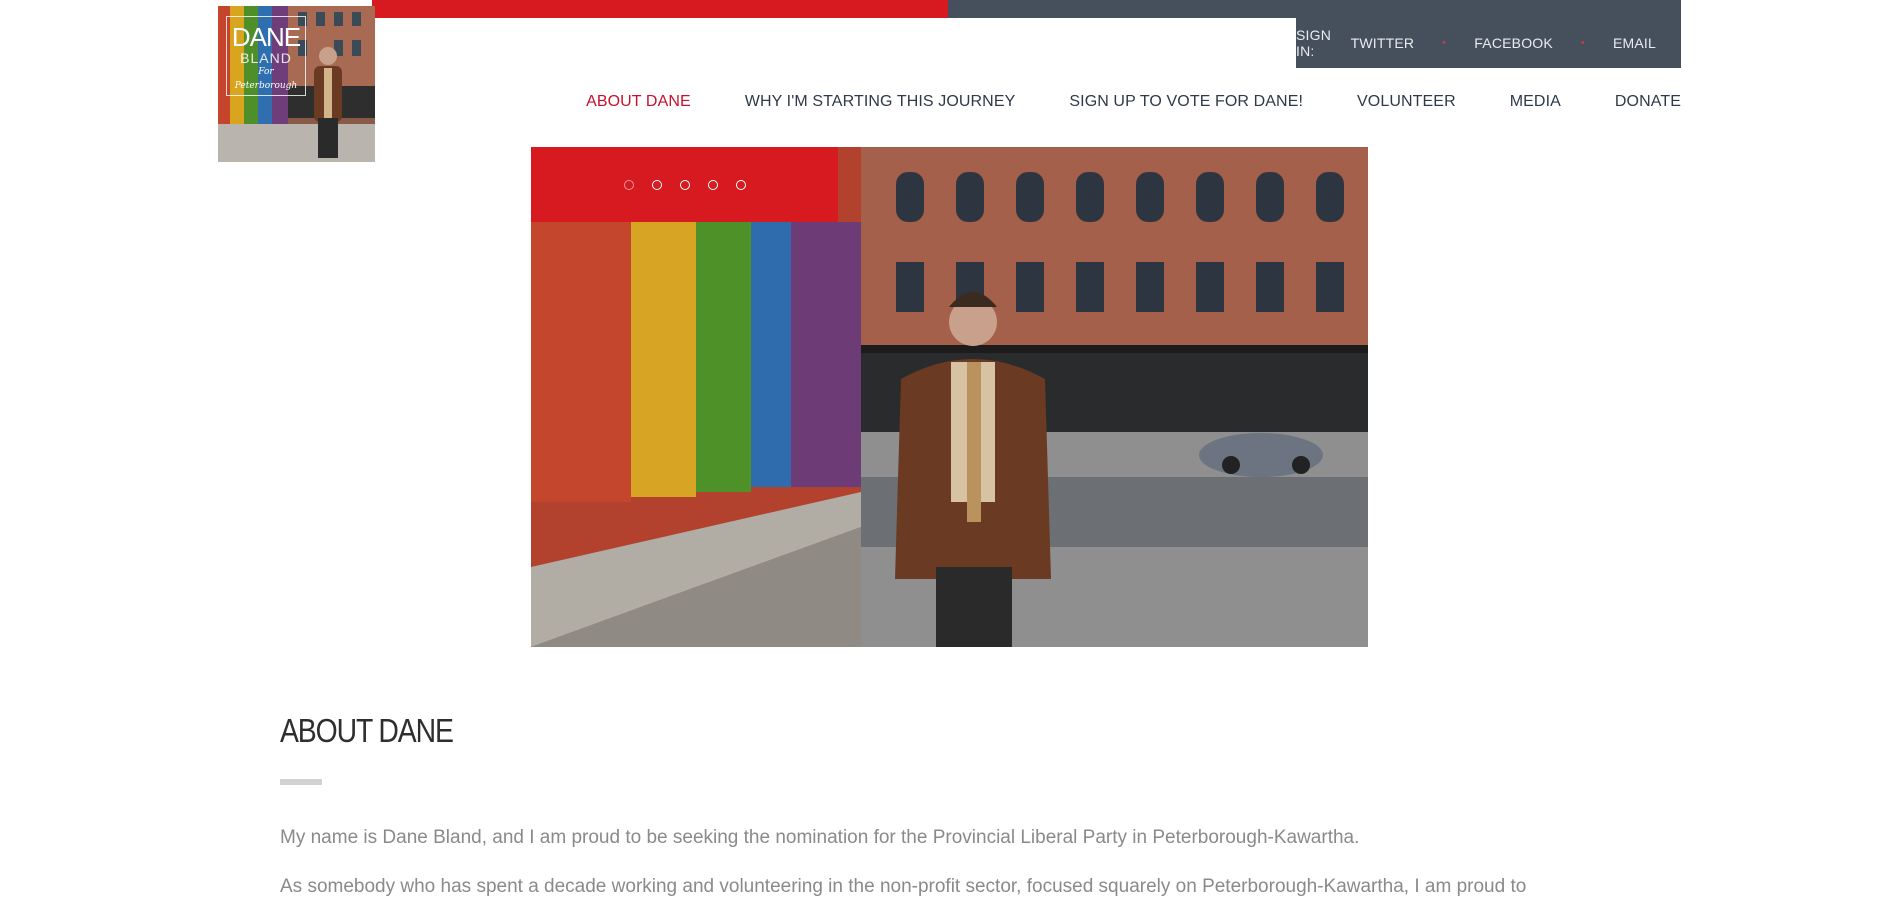 The image size is (1889, 898). Describe the element at coordinates (1186, 102) in the screenshot. I see `nav-item-sign-up-to-vote: SIGN UP TO VOTE FOR DANE!` at that location.